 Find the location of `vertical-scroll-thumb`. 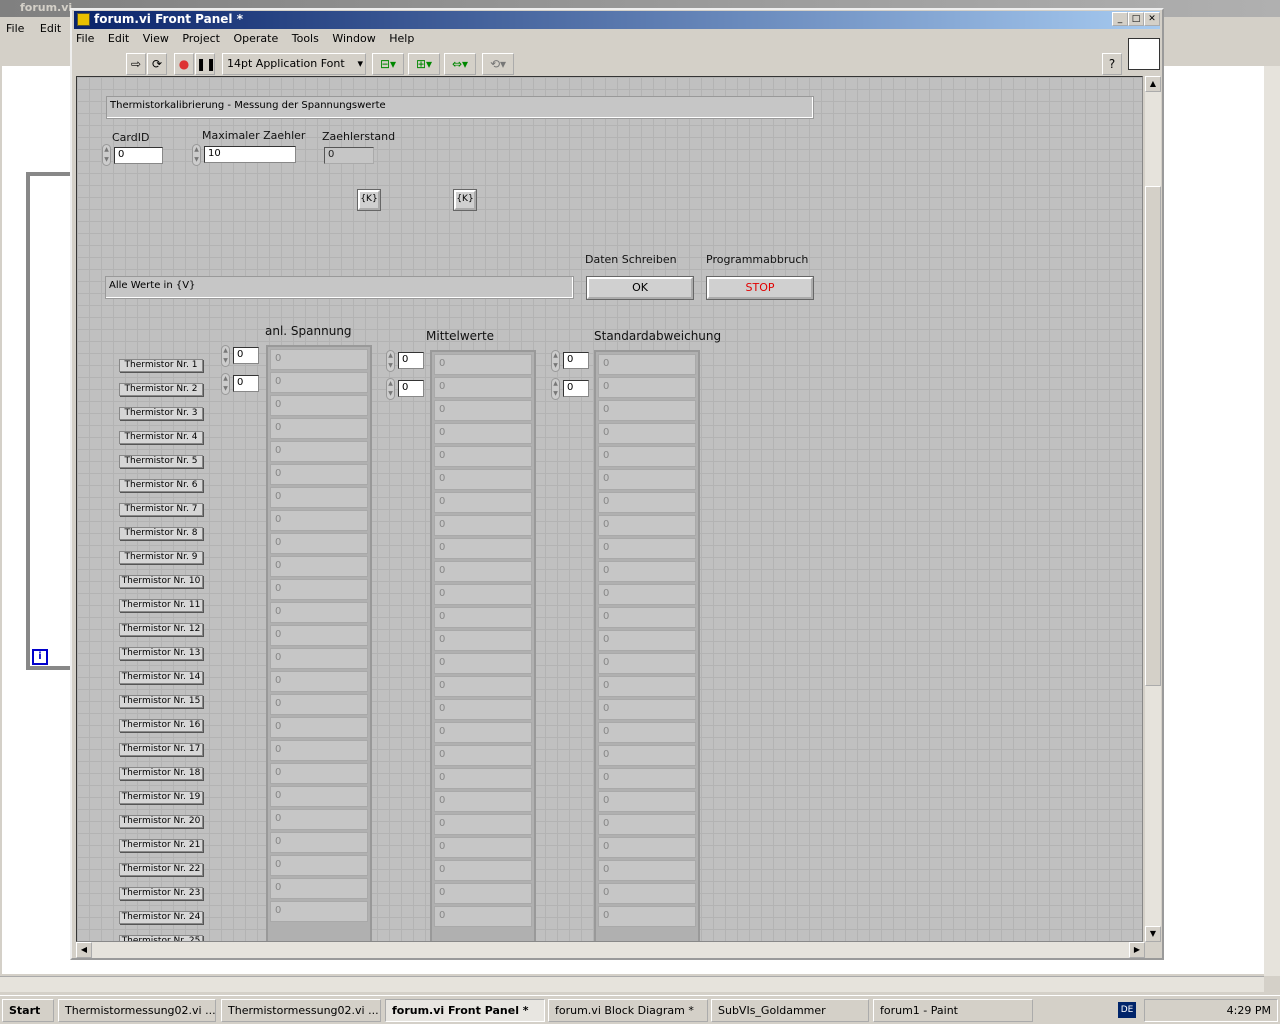

vertical-scroll-thumb is located at coordinates (1153, 436).